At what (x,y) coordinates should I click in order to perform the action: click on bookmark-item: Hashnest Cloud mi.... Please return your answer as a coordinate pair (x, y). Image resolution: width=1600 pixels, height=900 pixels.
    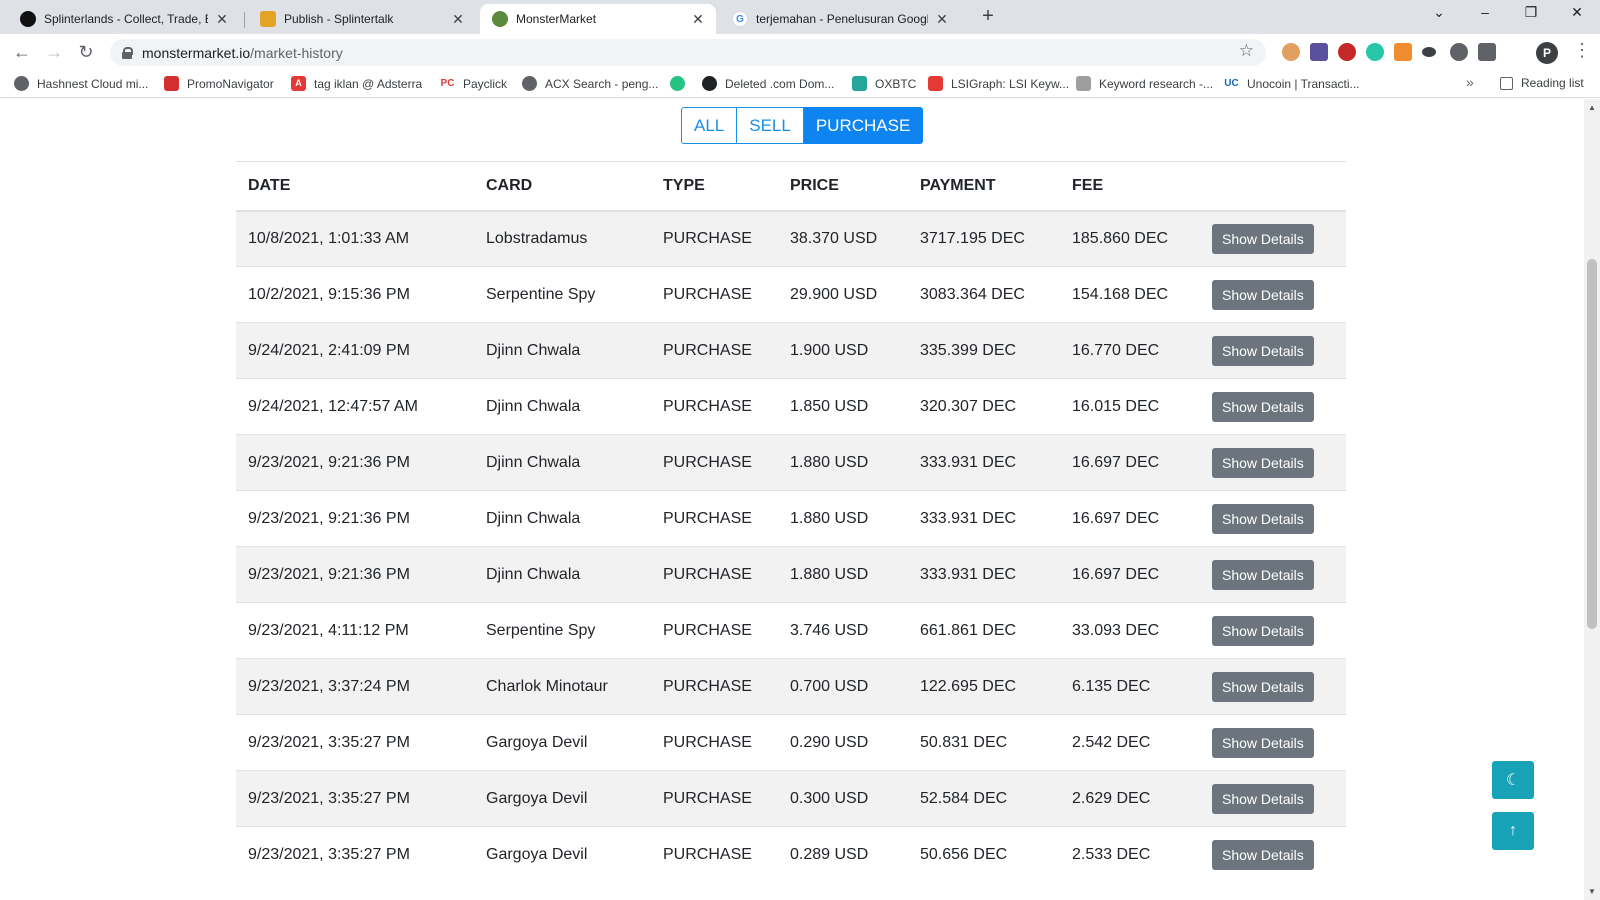
    Looking at the image, I should click on (81, 83).